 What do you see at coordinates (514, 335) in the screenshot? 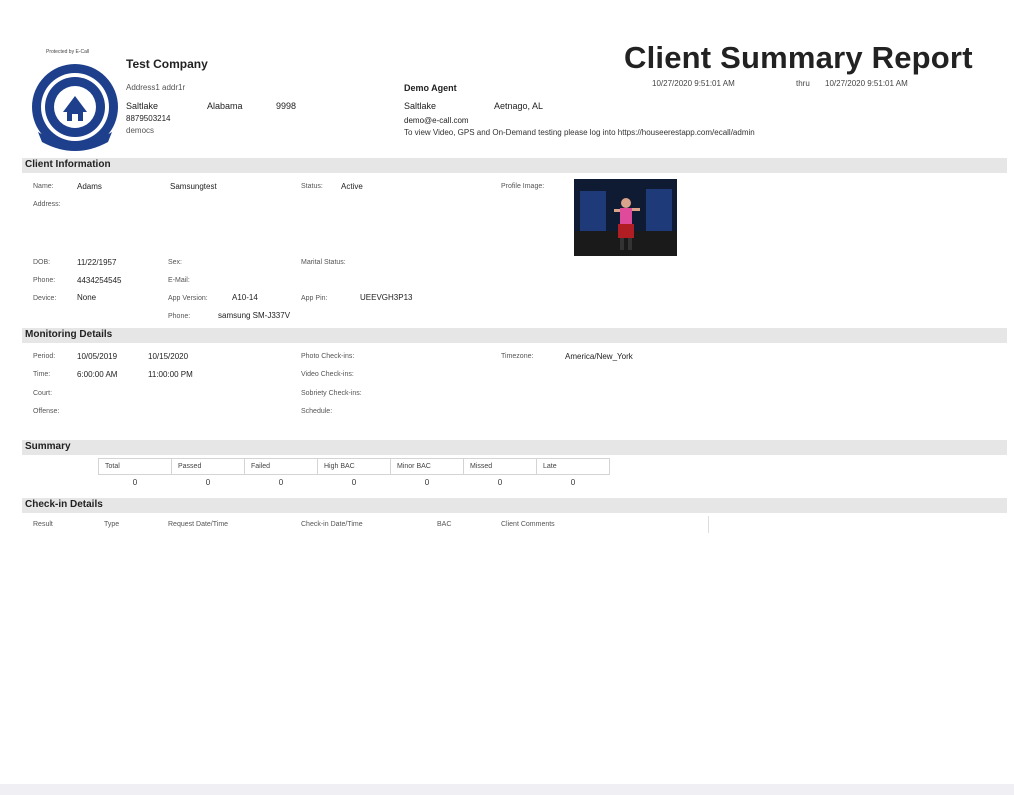
I see `monitoring-section-bar: Monitoring Details` at bounding box center [514, 335].